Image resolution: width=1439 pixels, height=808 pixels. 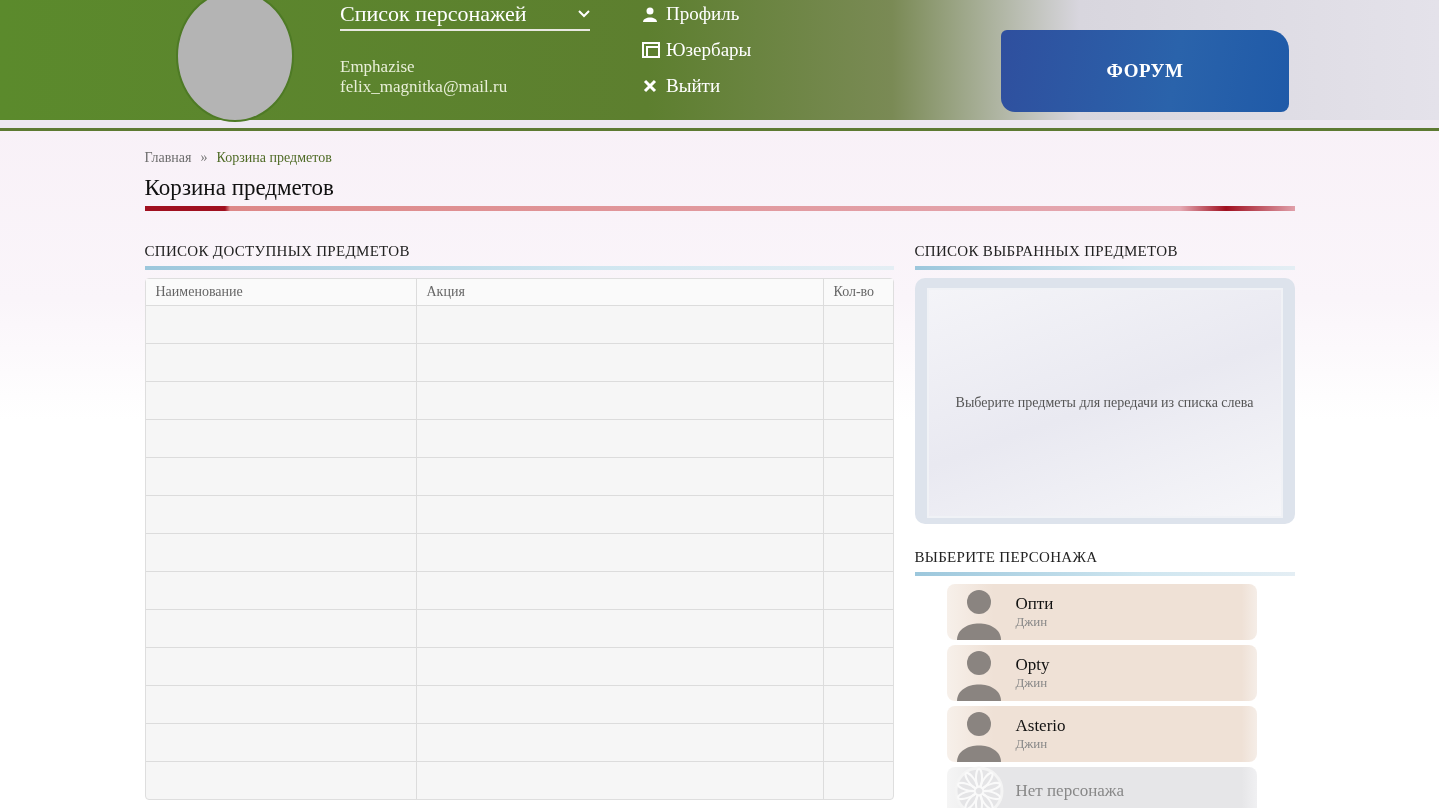 What do you see at coordinates (277, 251) in the screenshot?
I see `section-heading: СПИСОК ДОСТУПНЫХ ПРЕДМЕТОВ` at bounding box center [277, 251].